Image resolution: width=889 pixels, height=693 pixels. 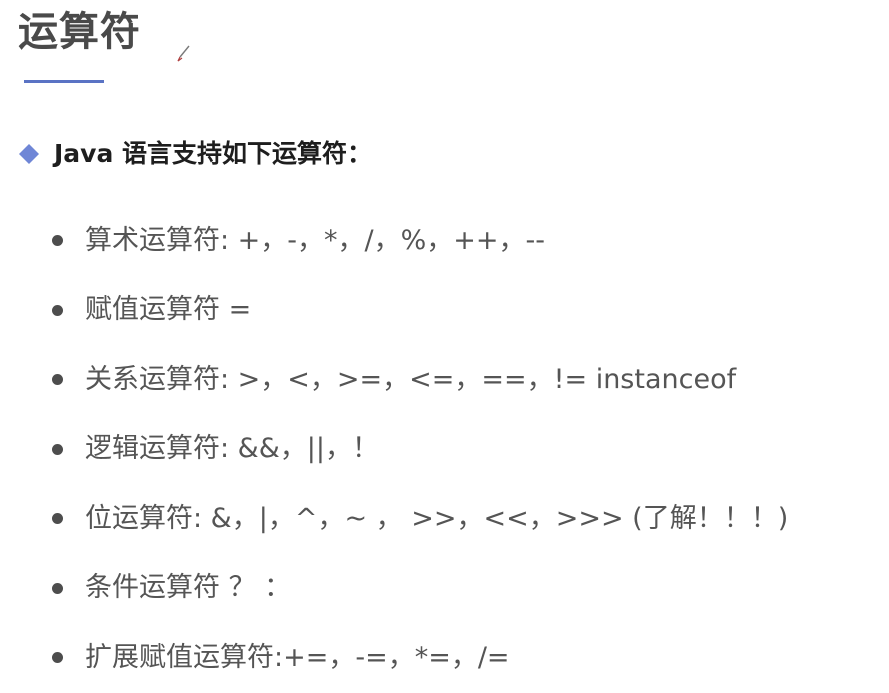 I want to click on diamond-bullet-icon, so click(x=29, y=154).